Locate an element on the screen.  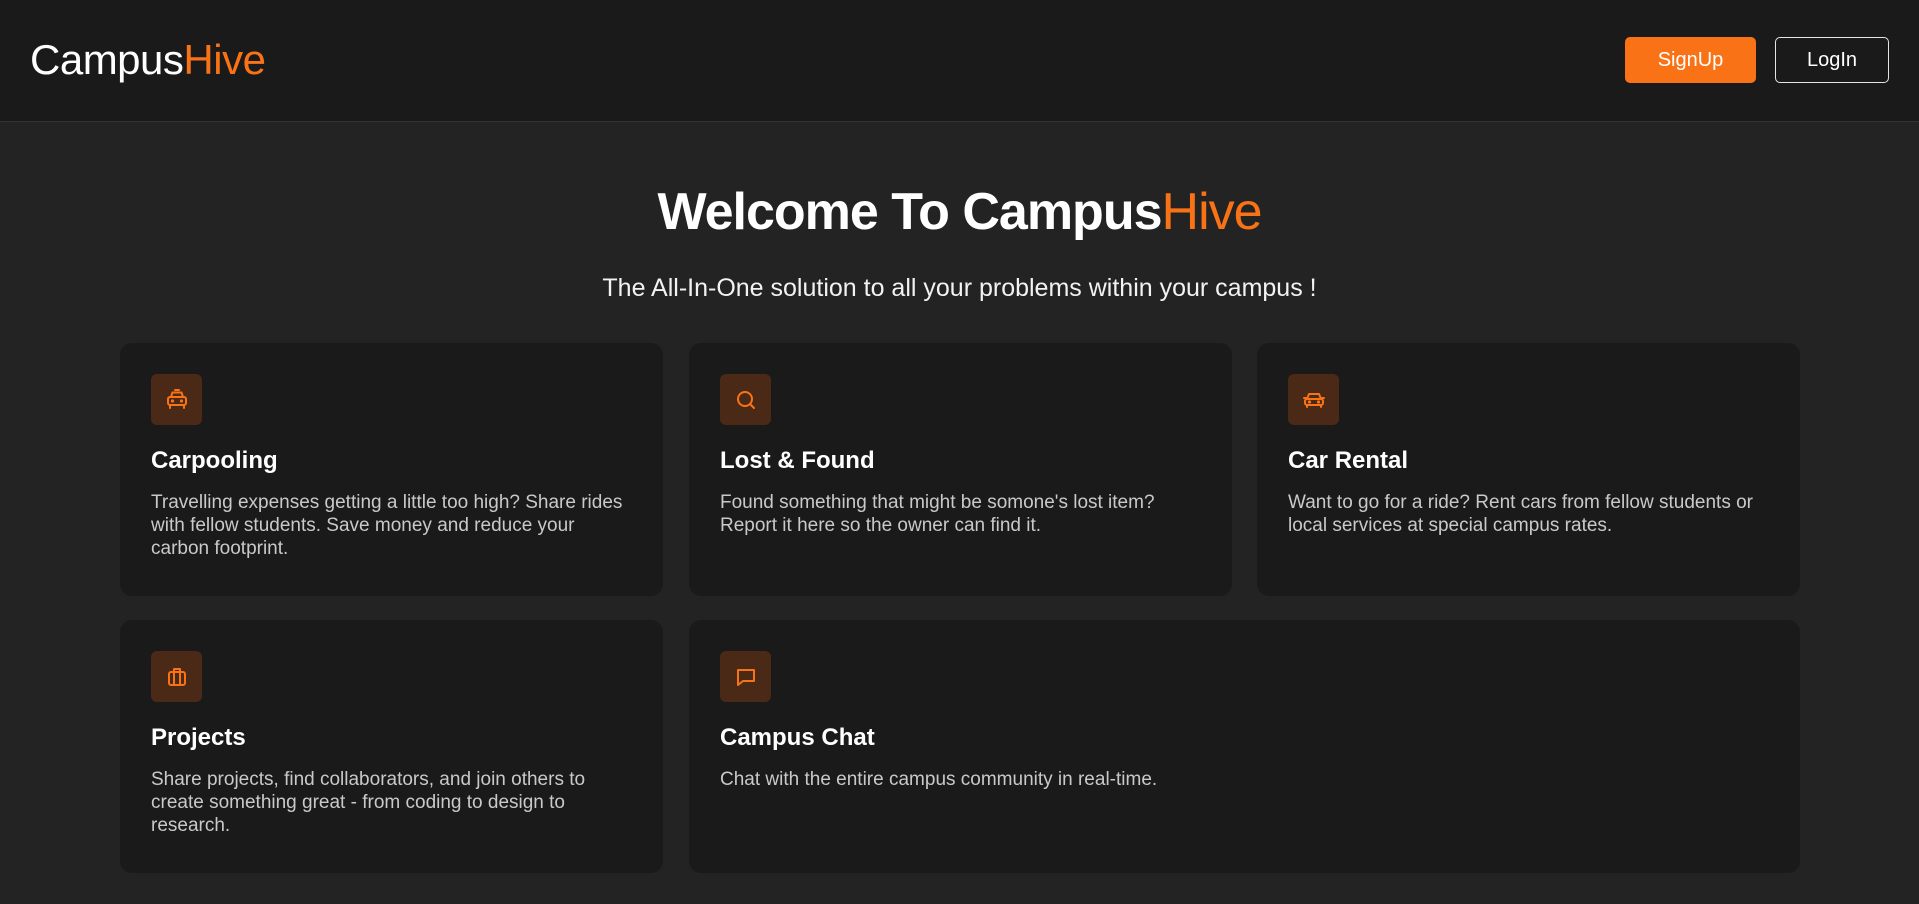
briefcase-icon is located at coordinates (176, 676).